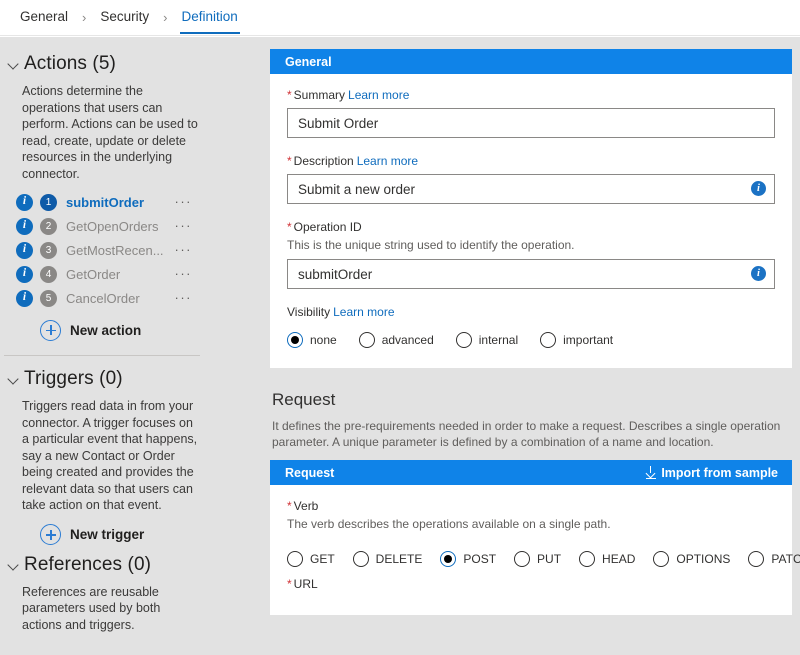 The height and width of the screenshot is (655, 800). I want to click on sidebar-section-references-title: References (0), so click(88, 564).